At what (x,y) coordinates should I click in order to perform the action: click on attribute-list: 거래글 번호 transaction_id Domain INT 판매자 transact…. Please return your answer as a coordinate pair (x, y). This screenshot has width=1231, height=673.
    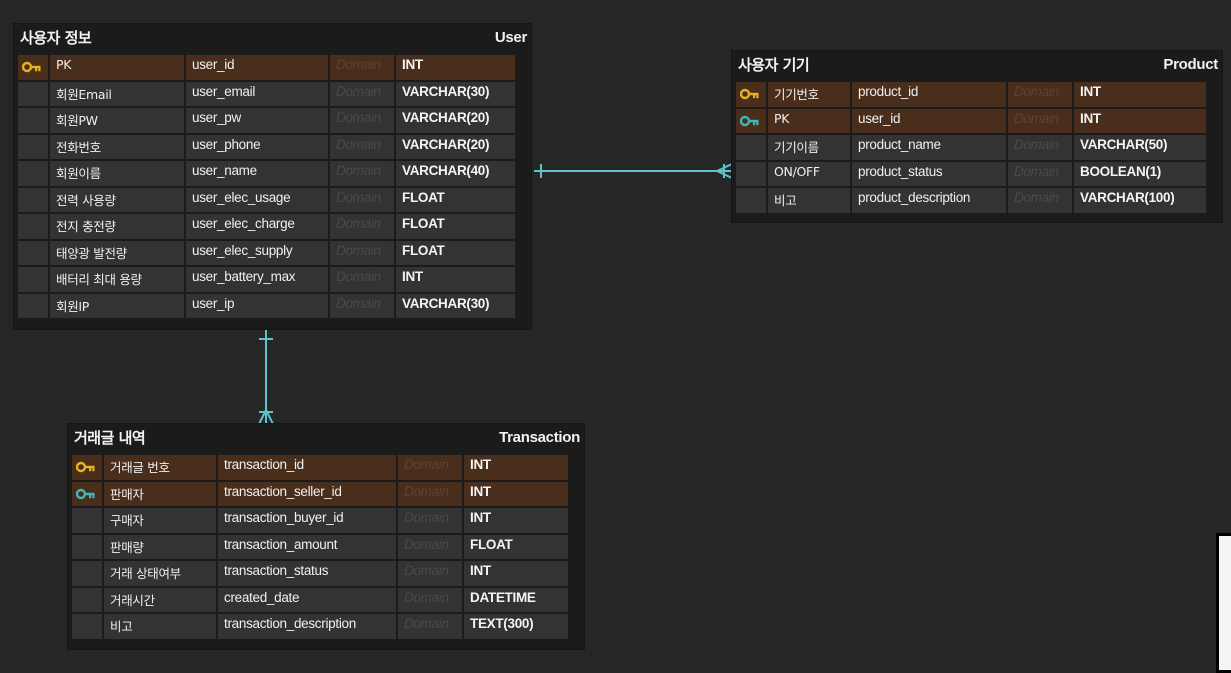
    Looking at the image, I should click on (326, 548).